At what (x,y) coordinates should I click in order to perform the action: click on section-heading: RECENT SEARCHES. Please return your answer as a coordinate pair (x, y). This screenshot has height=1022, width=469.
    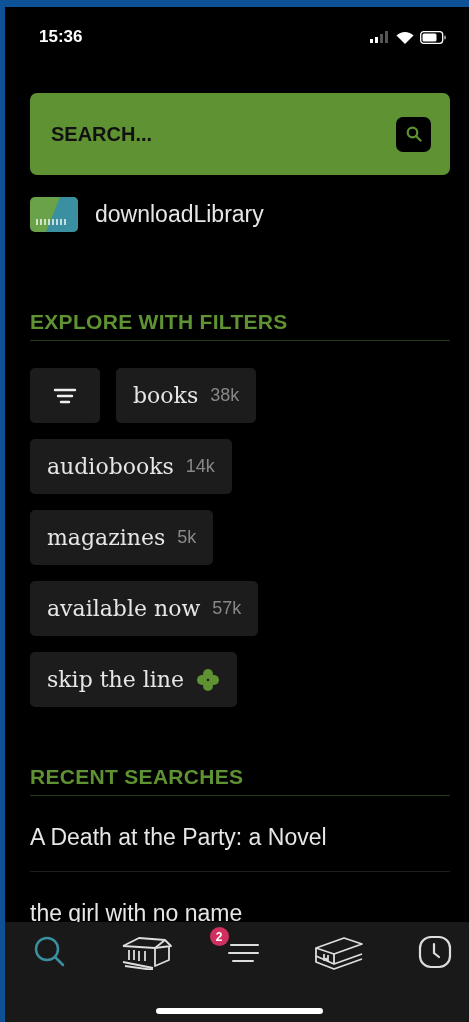
    Looking at the image, I should click on (240, 780).